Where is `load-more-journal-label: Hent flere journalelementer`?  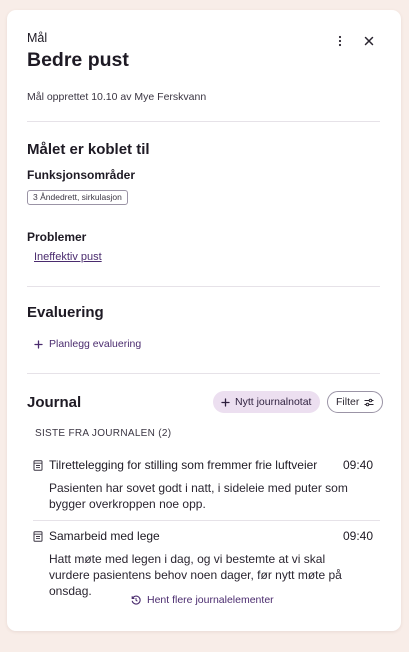
load-more-journal-label: Hent flere journalelementer is located at coordinates (210, 600).